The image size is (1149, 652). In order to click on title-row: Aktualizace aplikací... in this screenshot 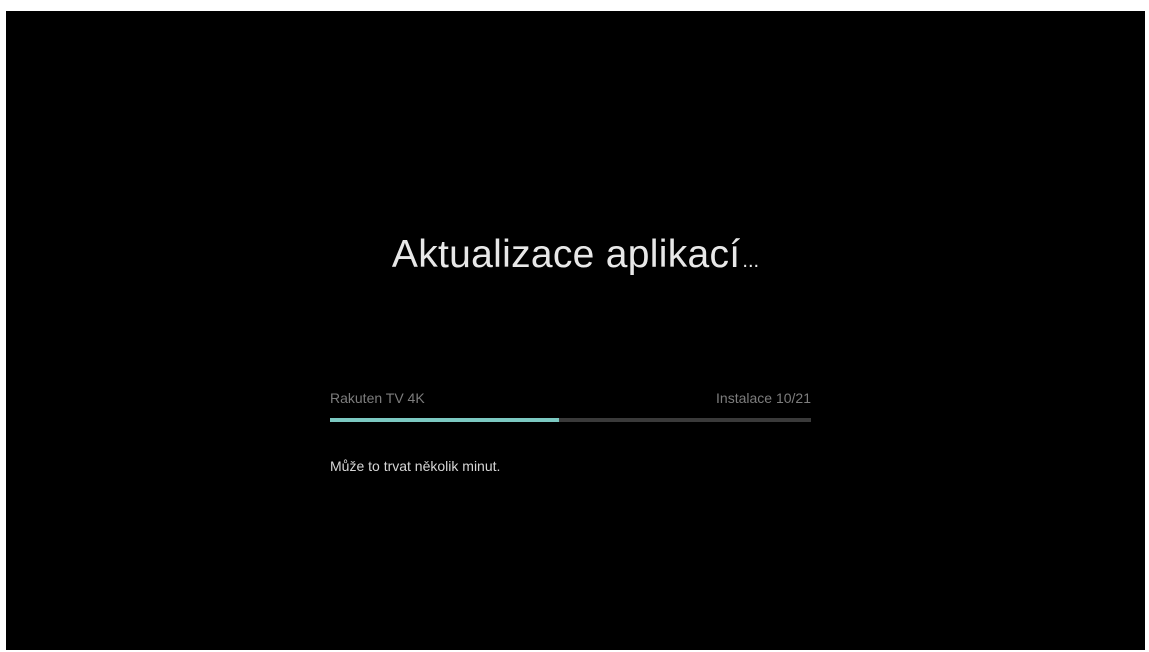, I will do `click(575, 255)`.